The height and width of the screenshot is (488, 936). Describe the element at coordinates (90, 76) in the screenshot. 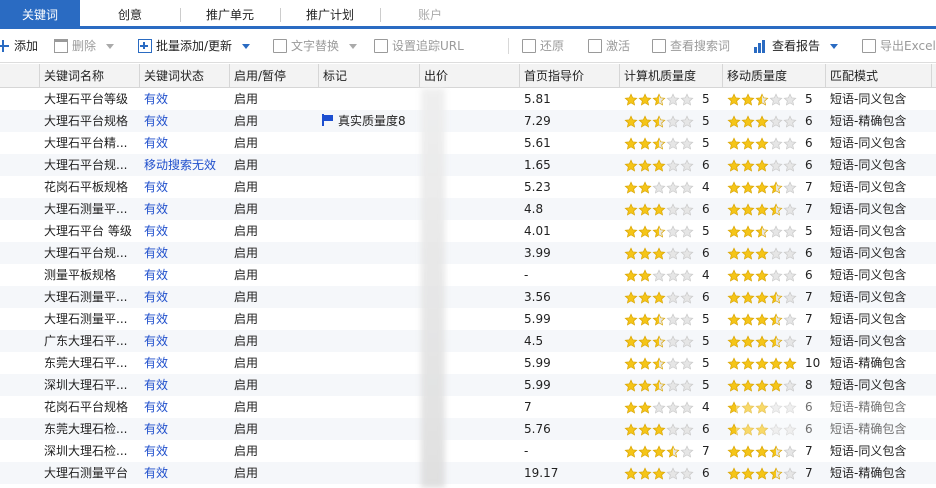

I see `header-keyword-name: 关键词名称` at that location.